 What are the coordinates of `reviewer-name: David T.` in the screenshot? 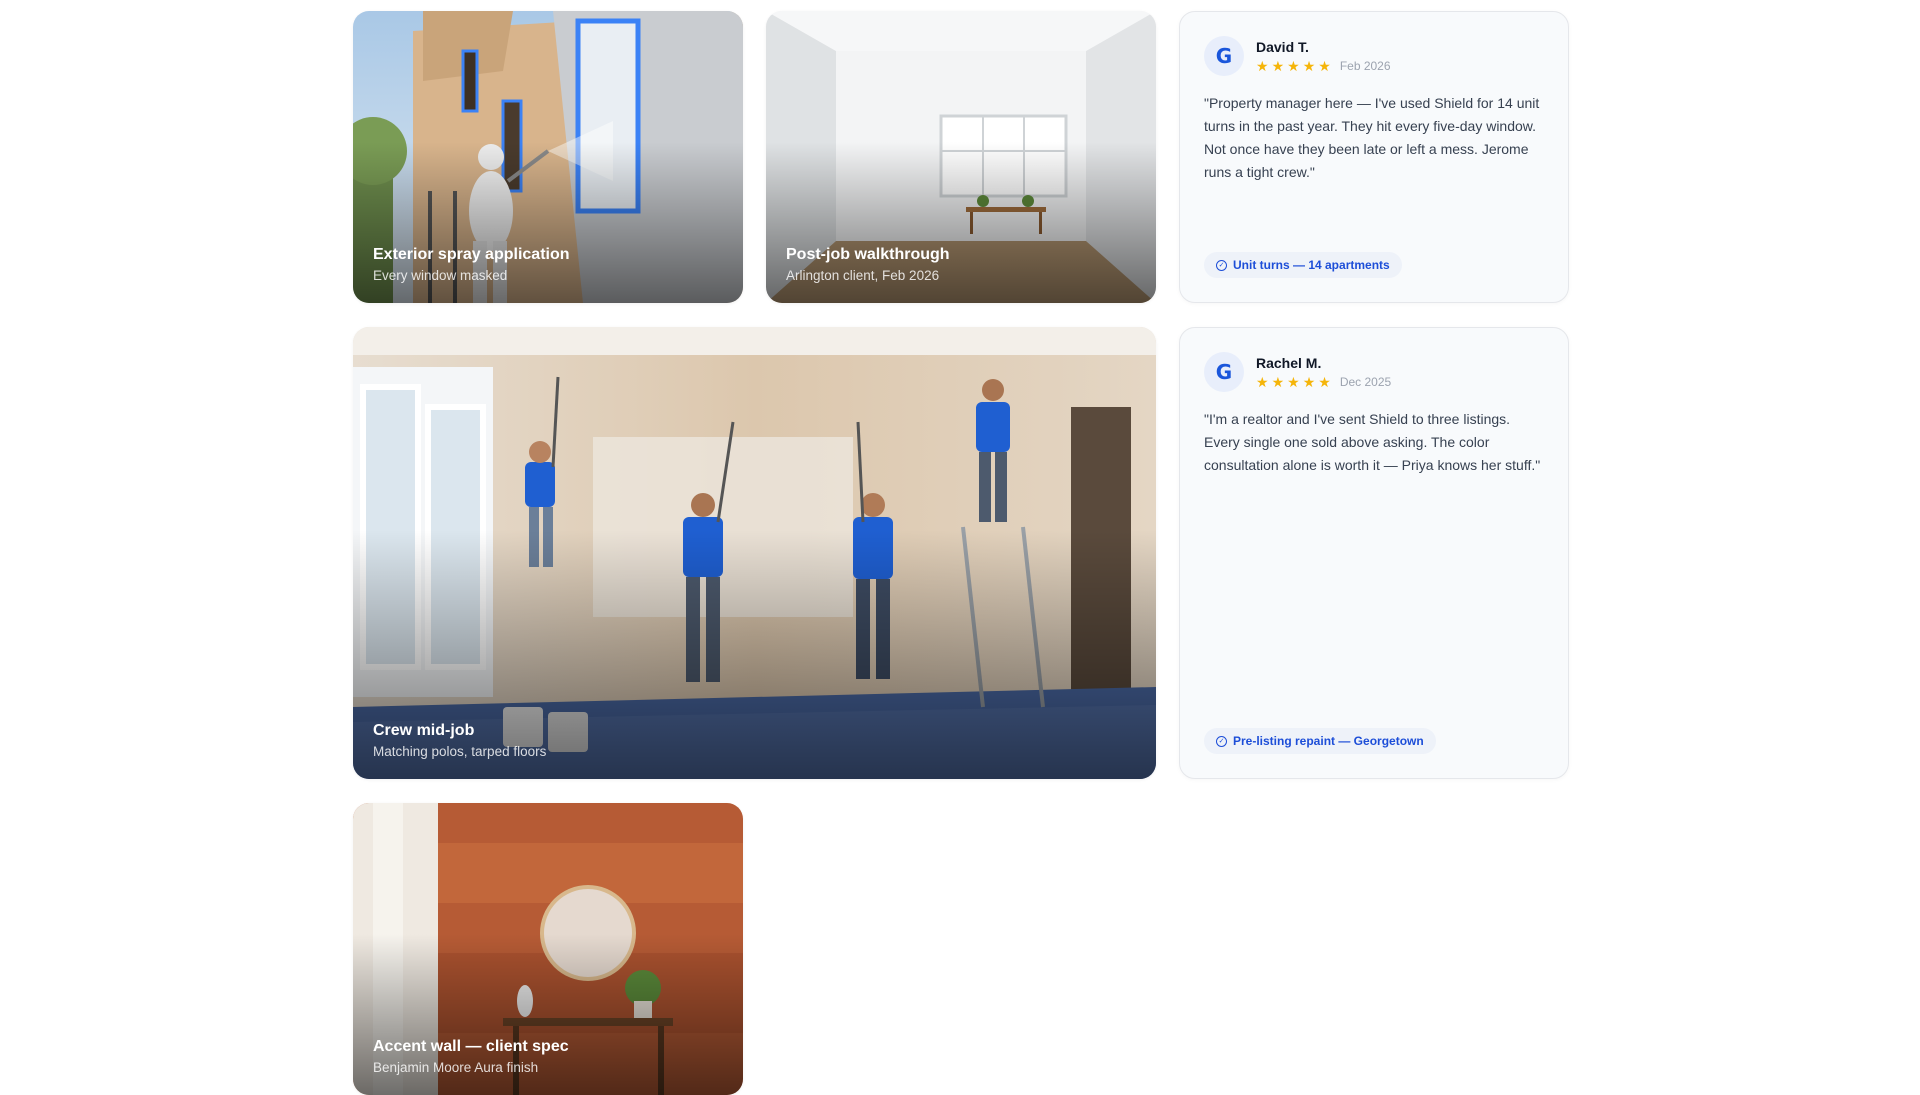 It's located at (1282, 47).